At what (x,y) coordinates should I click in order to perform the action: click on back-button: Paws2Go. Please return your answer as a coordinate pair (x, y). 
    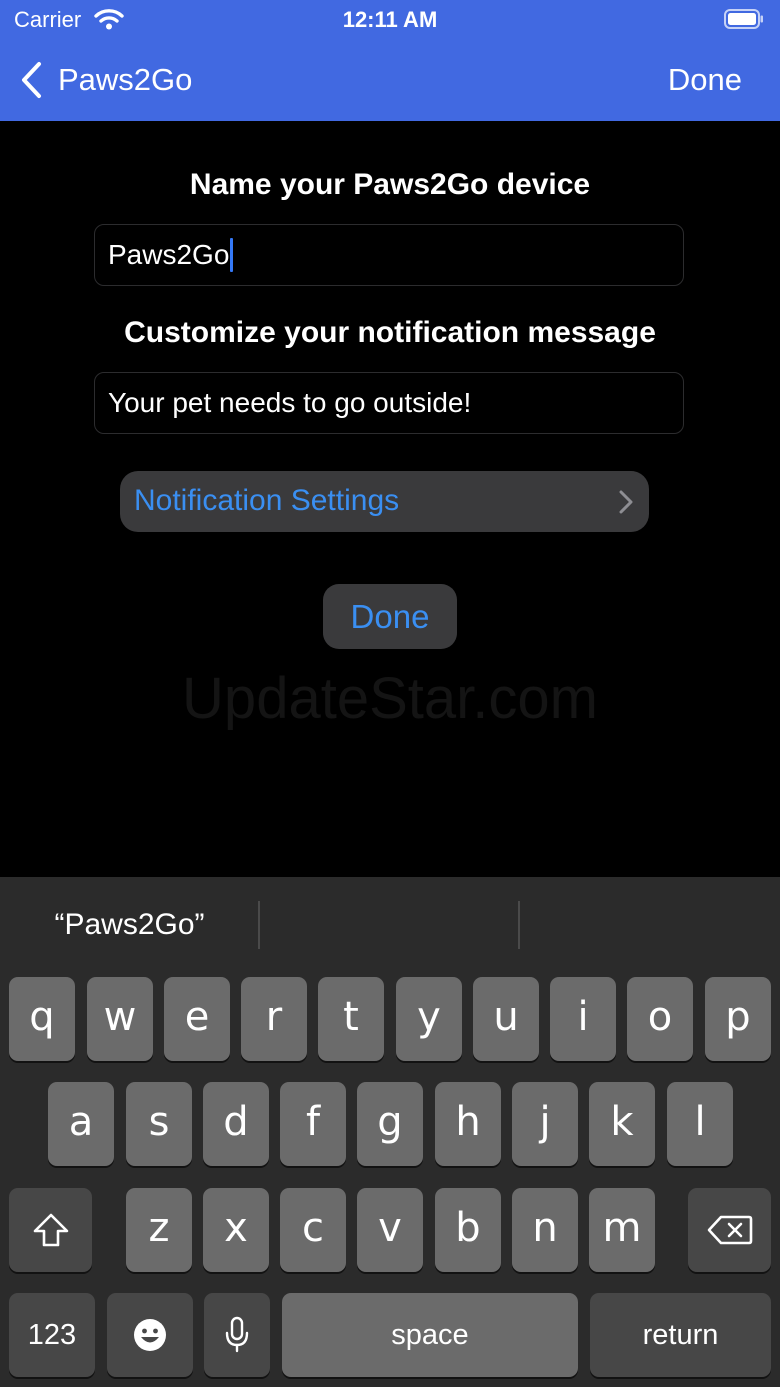
    Looking at the image, I should click on (106, 80).